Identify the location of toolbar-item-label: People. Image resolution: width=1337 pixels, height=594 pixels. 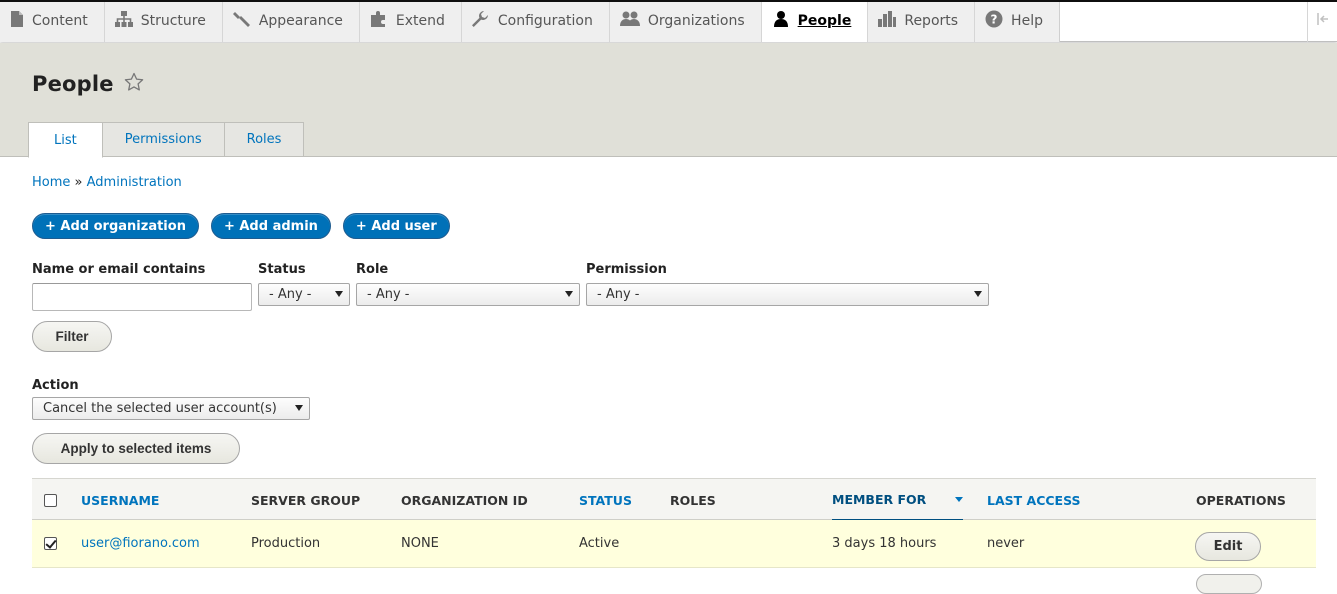
(824, 21).